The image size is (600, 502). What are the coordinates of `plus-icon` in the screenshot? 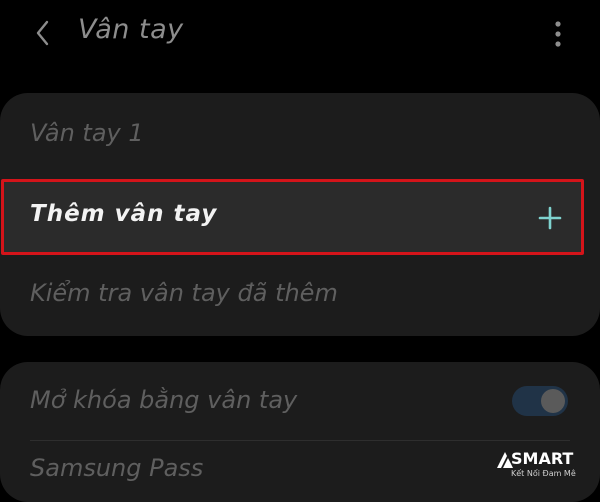 It's located at (550, 218).